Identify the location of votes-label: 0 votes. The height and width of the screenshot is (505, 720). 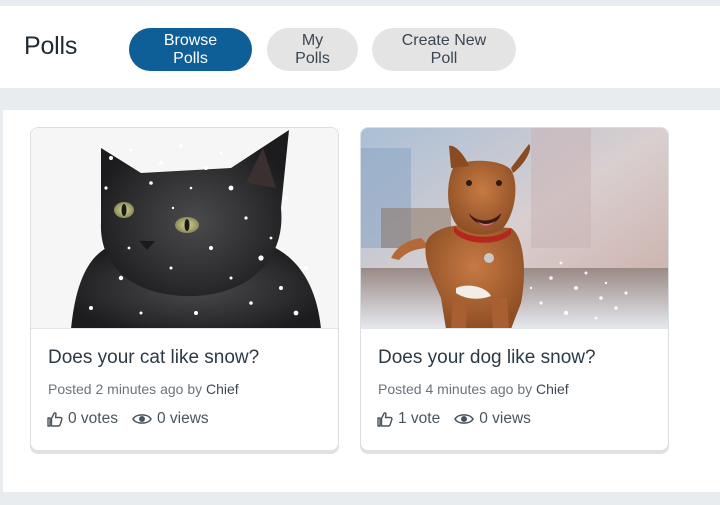
(93, 418).